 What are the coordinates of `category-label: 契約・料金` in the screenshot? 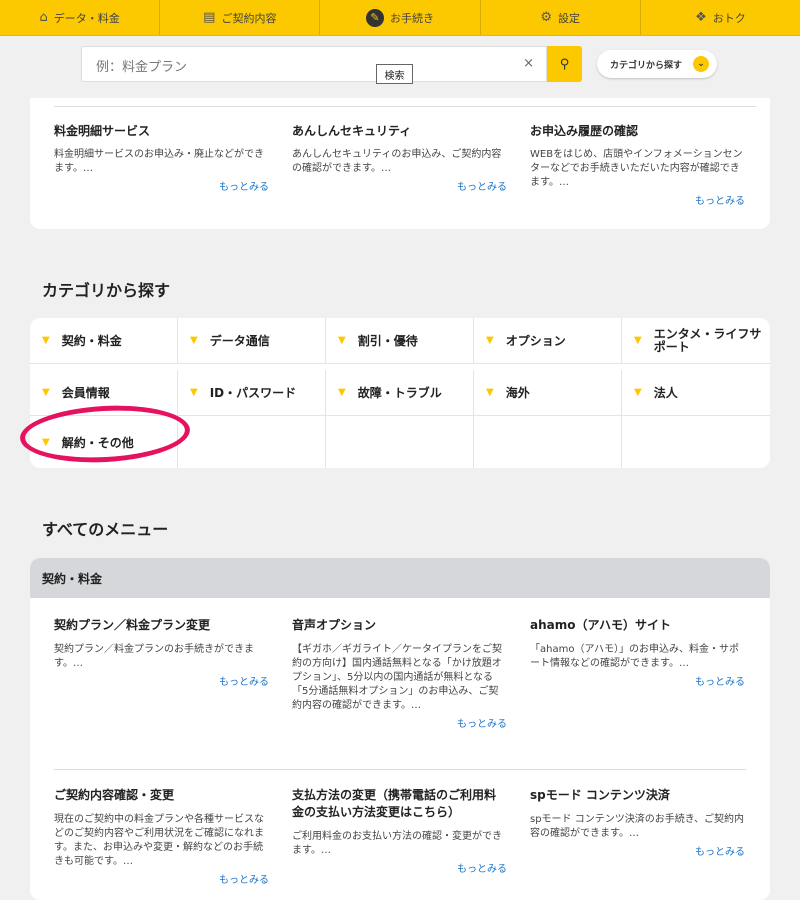 It's located at (91, 341).